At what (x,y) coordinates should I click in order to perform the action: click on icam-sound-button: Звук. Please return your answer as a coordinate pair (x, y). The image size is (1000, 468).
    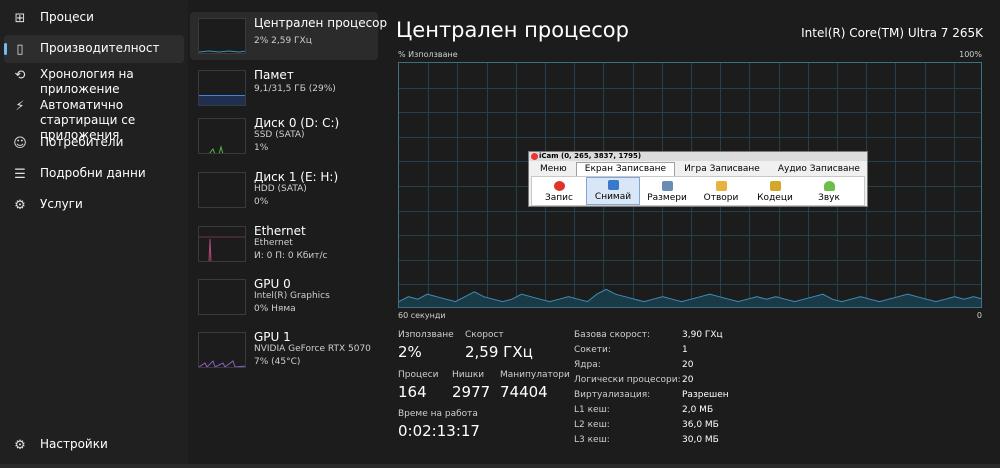
    Looking at the image, I should click on (829, 191).